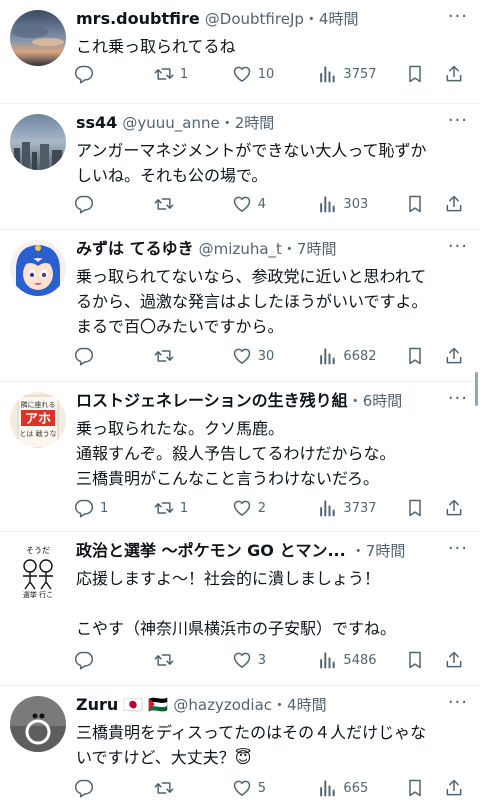 This screenshot has height=807, width=480. Describe the element at coordinates (361, 788) in the screenshot. I see `views-button: 665` at that location.